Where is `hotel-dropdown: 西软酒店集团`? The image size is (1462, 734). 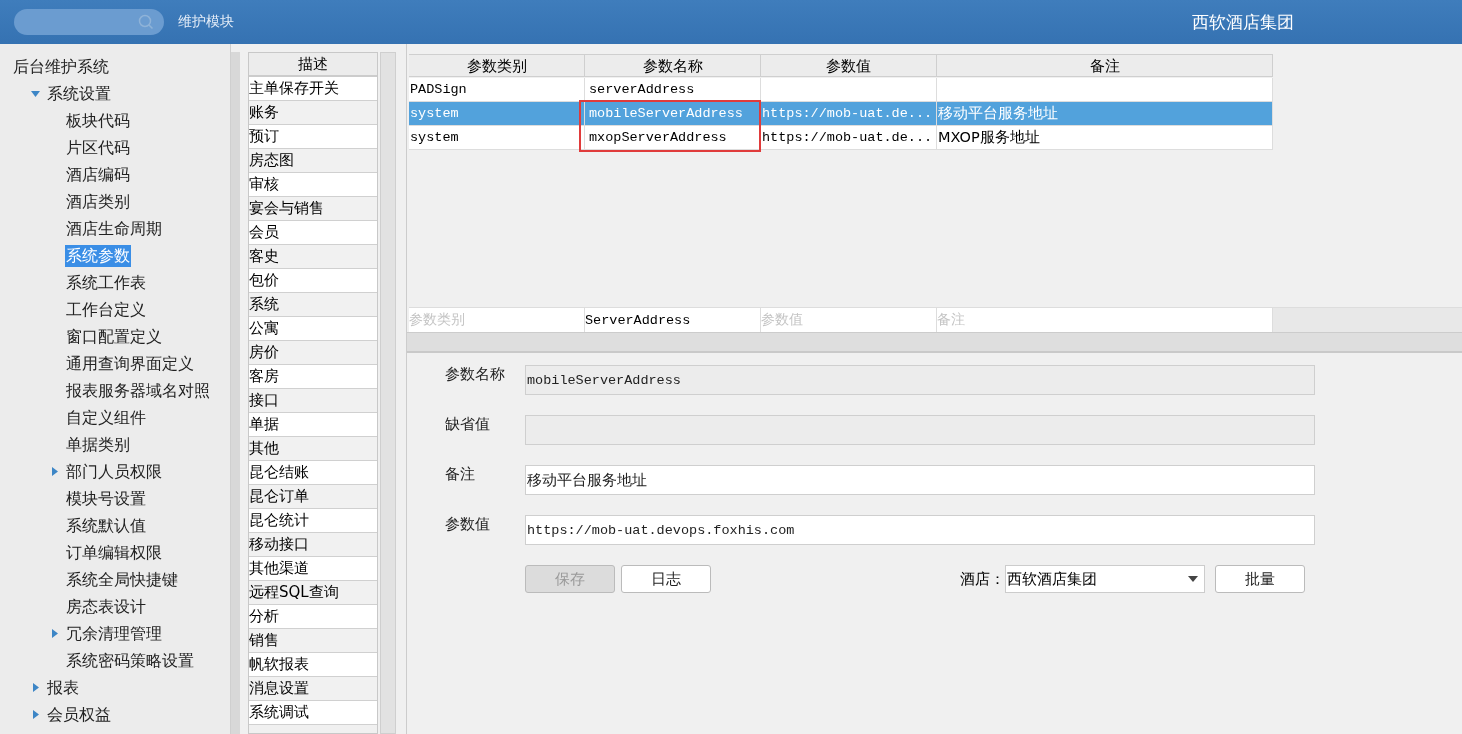
hotel-dropdown: 西软酒店集团 is located at coordinates (1105, 579).